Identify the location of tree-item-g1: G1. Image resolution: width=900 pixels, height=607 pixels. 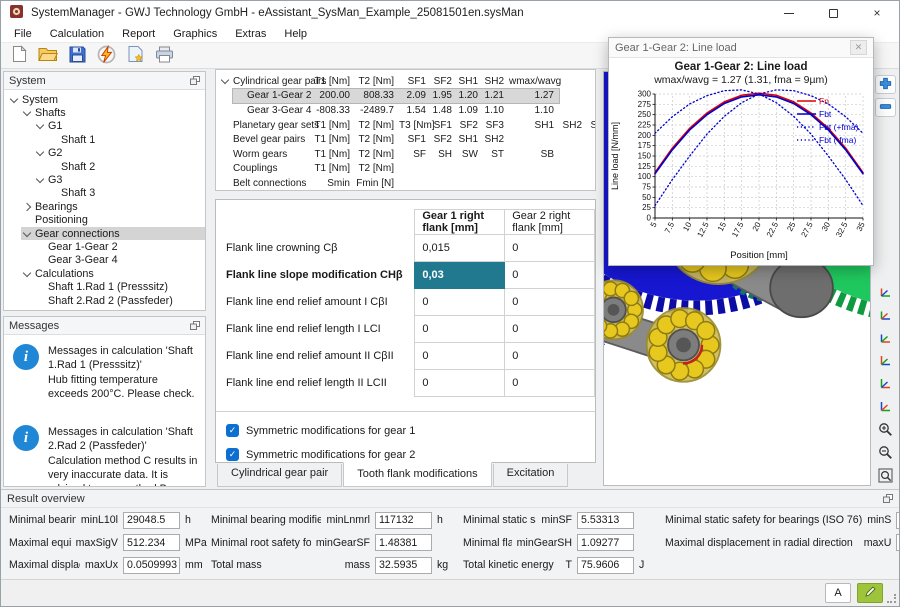
(104, 126).